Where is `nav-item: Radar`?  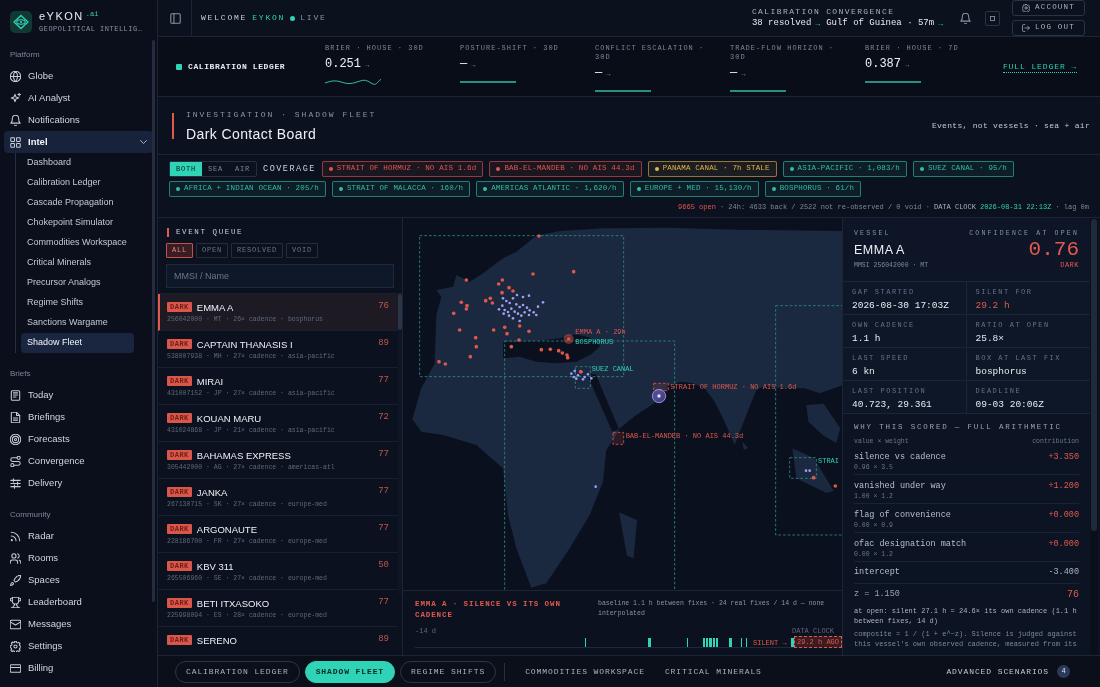 nav-item: Radar is located at coordinates (78, 536).